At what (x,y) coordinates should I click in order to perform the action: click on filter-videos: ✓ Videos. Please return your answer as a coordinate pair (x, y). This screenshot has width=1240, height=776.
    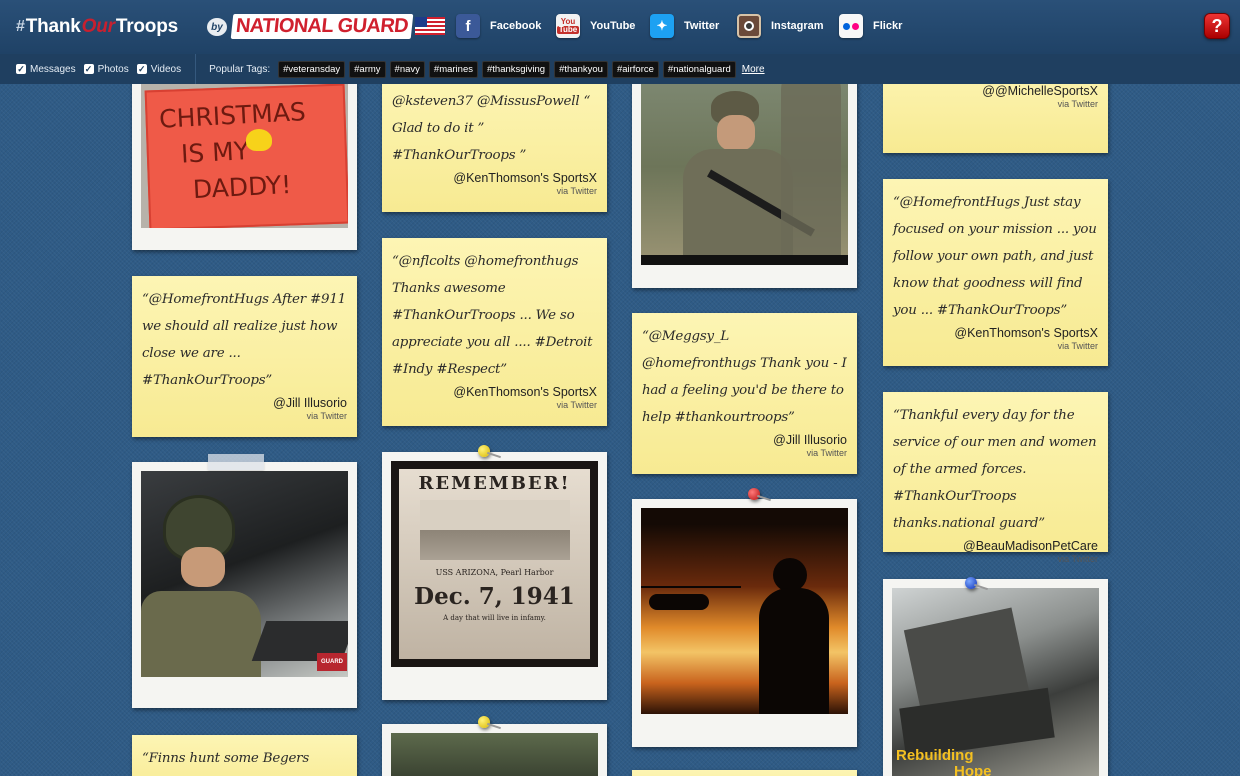
    Looking at the image, I should click on (158, 69).